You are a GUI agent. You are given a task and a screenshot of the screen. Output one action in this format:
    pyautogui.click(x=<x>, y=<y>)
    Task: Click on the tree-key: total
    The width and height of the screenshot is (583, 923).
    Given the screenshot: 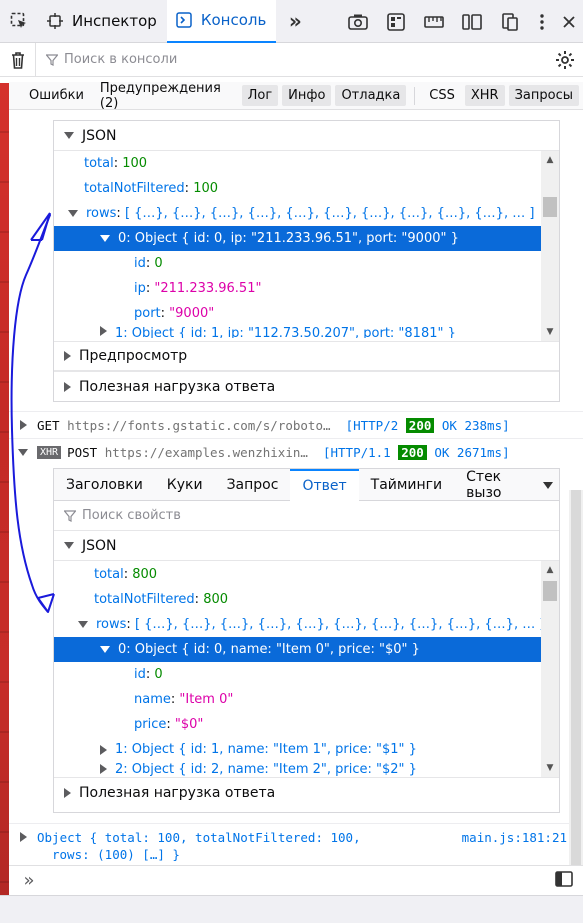 What is the action you would take?
    pyautogui.click(x=99, y=163)
    